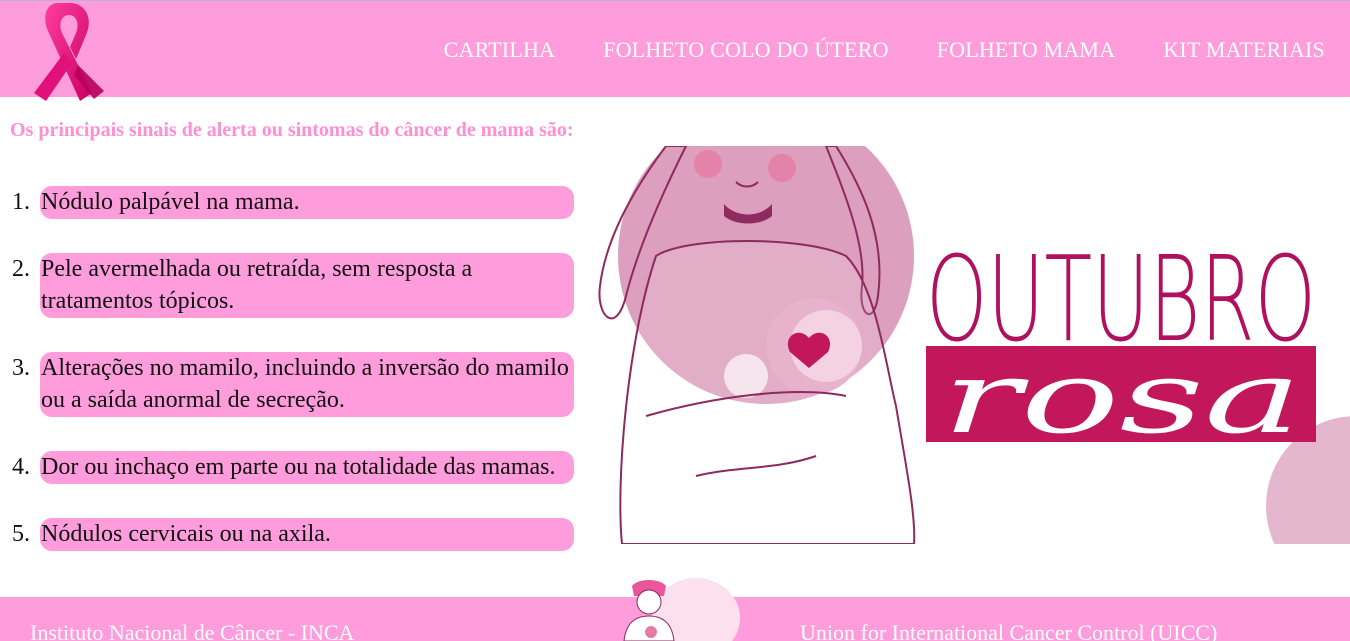 Image resolution: width=1350 pixels, height=641 pixels. I want to click on footer-inca: Instituto Nacional de Câncer - INCA, so click(192, 630).